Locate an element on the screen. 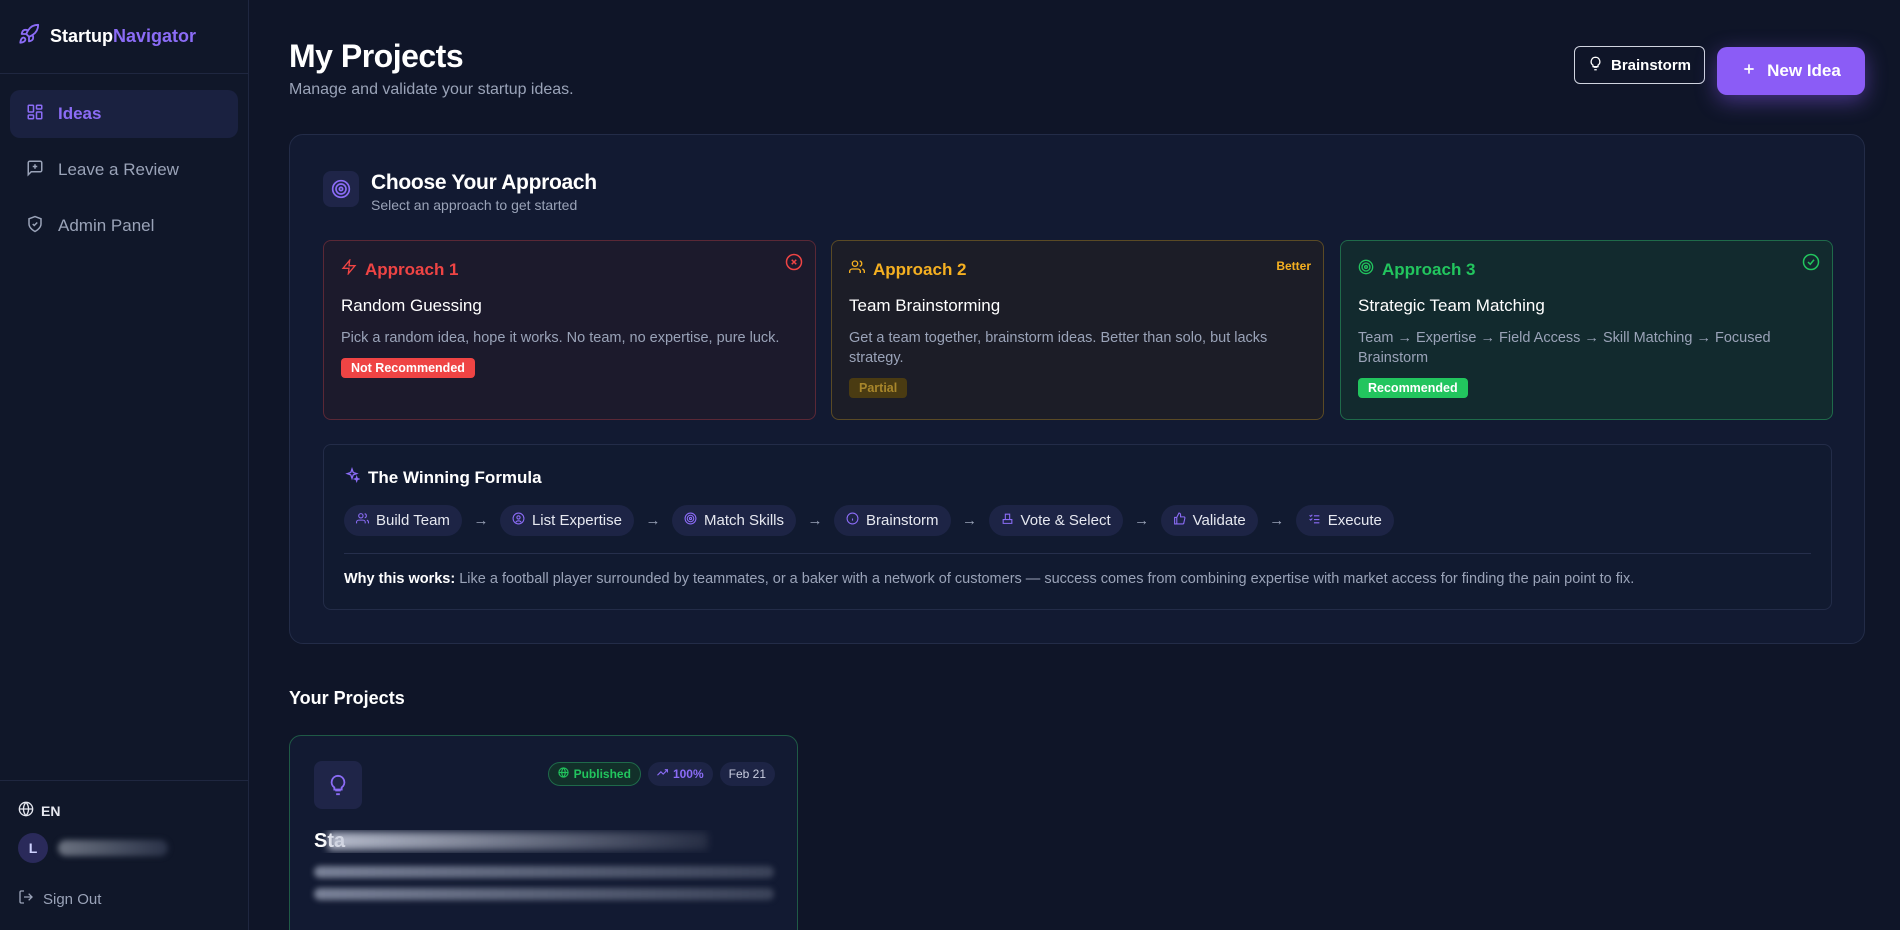 The image size is (1900, 930). project-badges: Published 100% Feb 21 is located at coordinates (661, 774).